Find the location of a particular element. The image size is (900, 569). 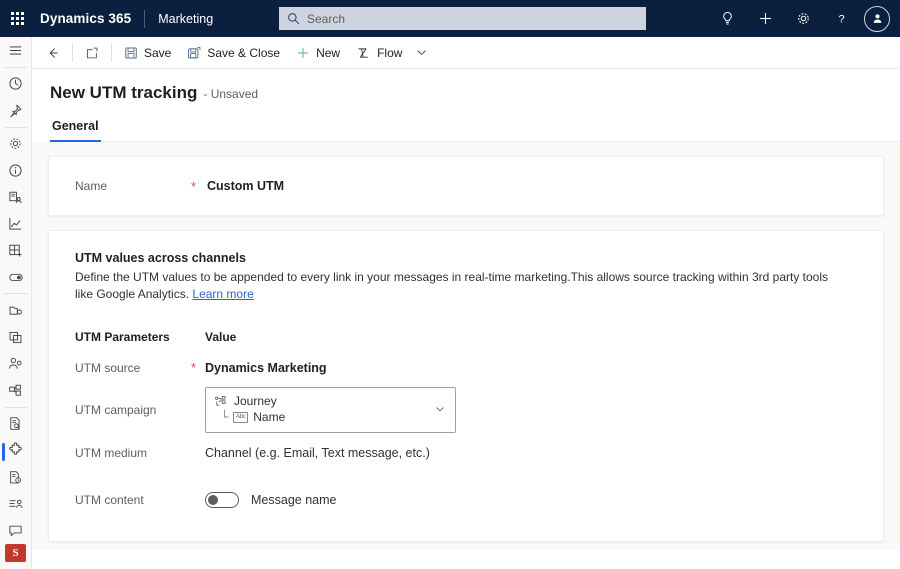

pin-icon is located at coordinates (16, 111).